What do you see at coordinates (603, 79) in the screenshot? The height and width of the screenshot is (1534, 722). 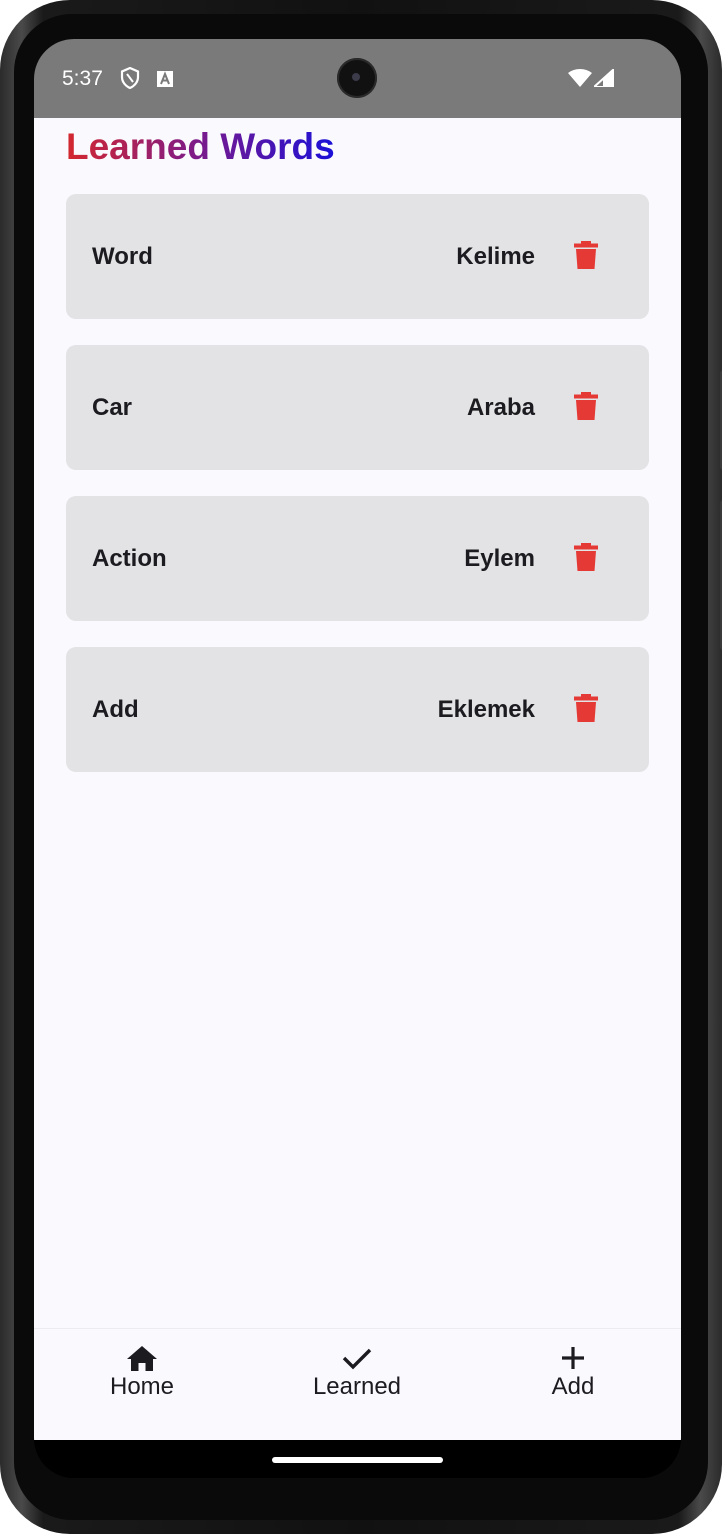 I see `signal-icon` at bounding box center [603, 79].